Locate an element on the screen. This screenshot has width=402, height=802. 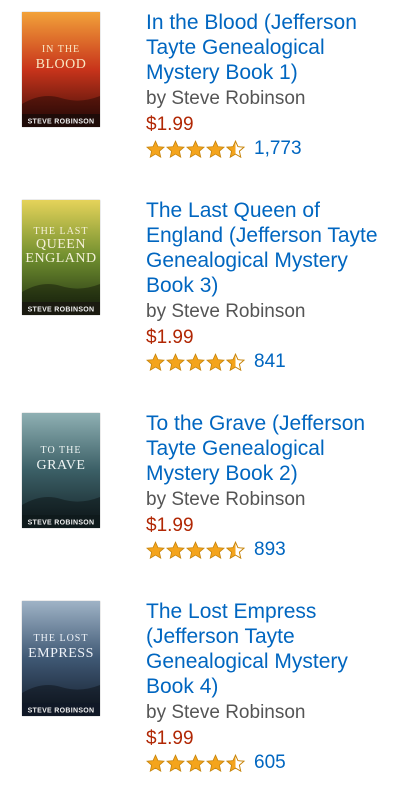
rating-row: 1,773 is located at coordinates (271, 149).